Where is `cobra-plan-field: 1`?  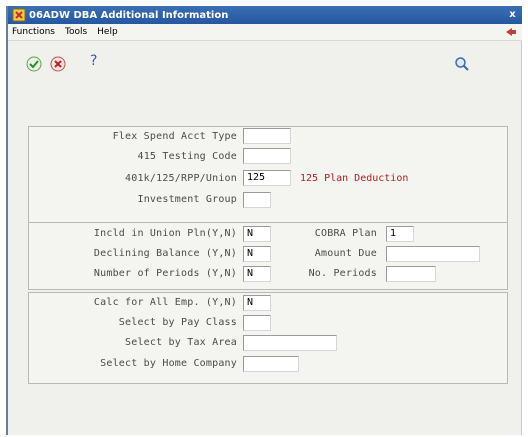 cobra-plan-field: 1 is located at coordinates (400, 234).